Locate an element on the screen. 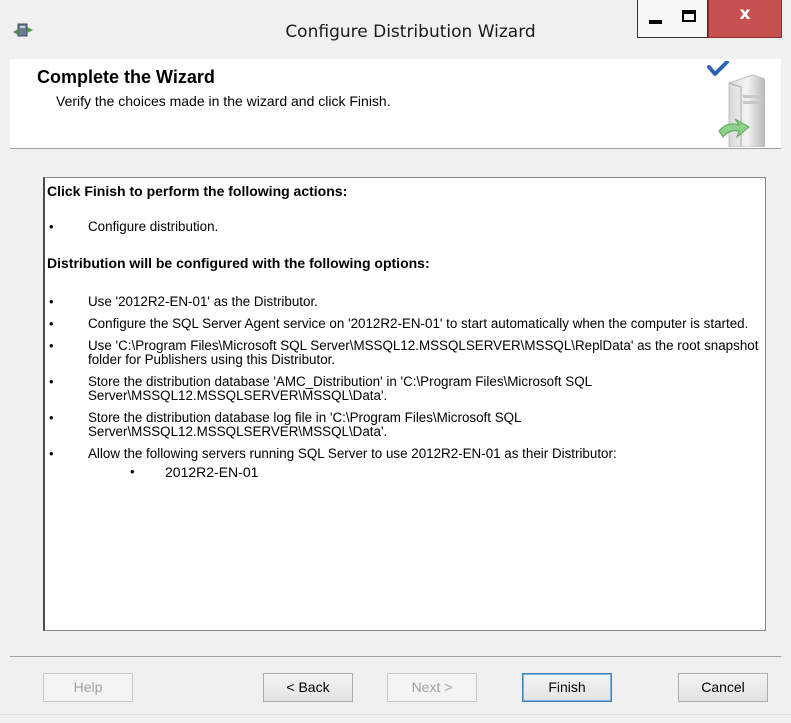 This screenshot has height=723, width=791. list-item: • Use '2012R2-EN-01' as the Distributor. is located at coordinates (403, 302).